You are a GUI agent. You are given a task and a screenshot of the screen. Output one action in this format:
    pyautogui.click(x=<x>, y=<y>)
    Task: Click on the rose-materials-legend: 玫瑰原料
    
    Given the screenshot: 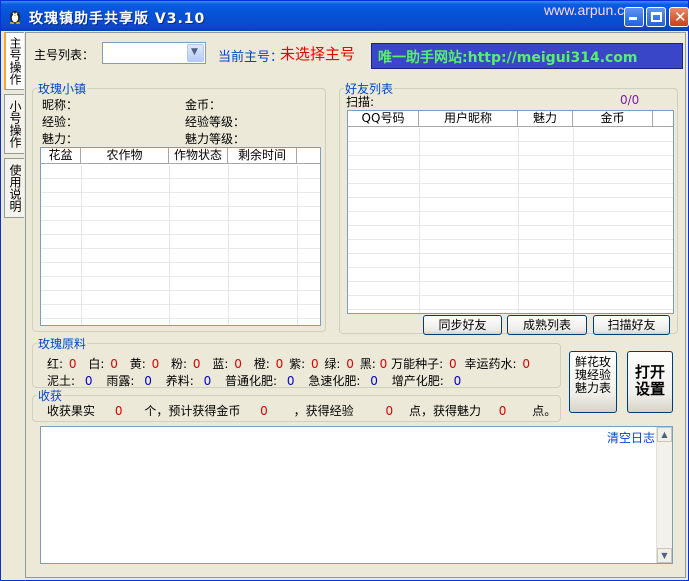 What is the action you would take?
    pyautogui.click(x=62, y=344)
    